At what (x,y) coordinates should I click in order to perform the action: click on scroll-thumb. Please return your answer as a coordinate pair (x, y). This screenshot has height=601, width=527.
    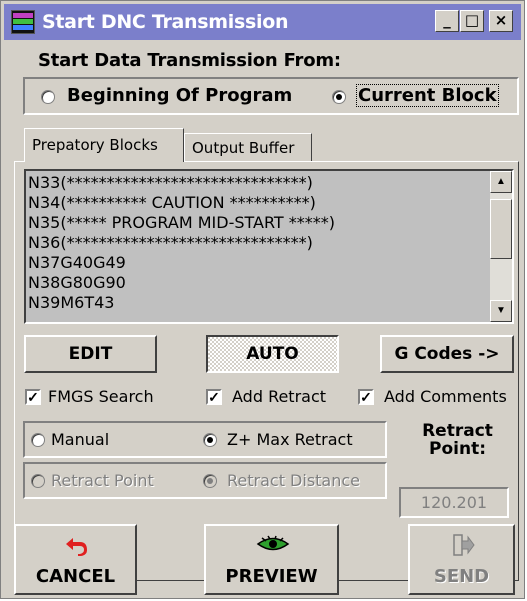
    Looking at the image, I should click on (501, 229).